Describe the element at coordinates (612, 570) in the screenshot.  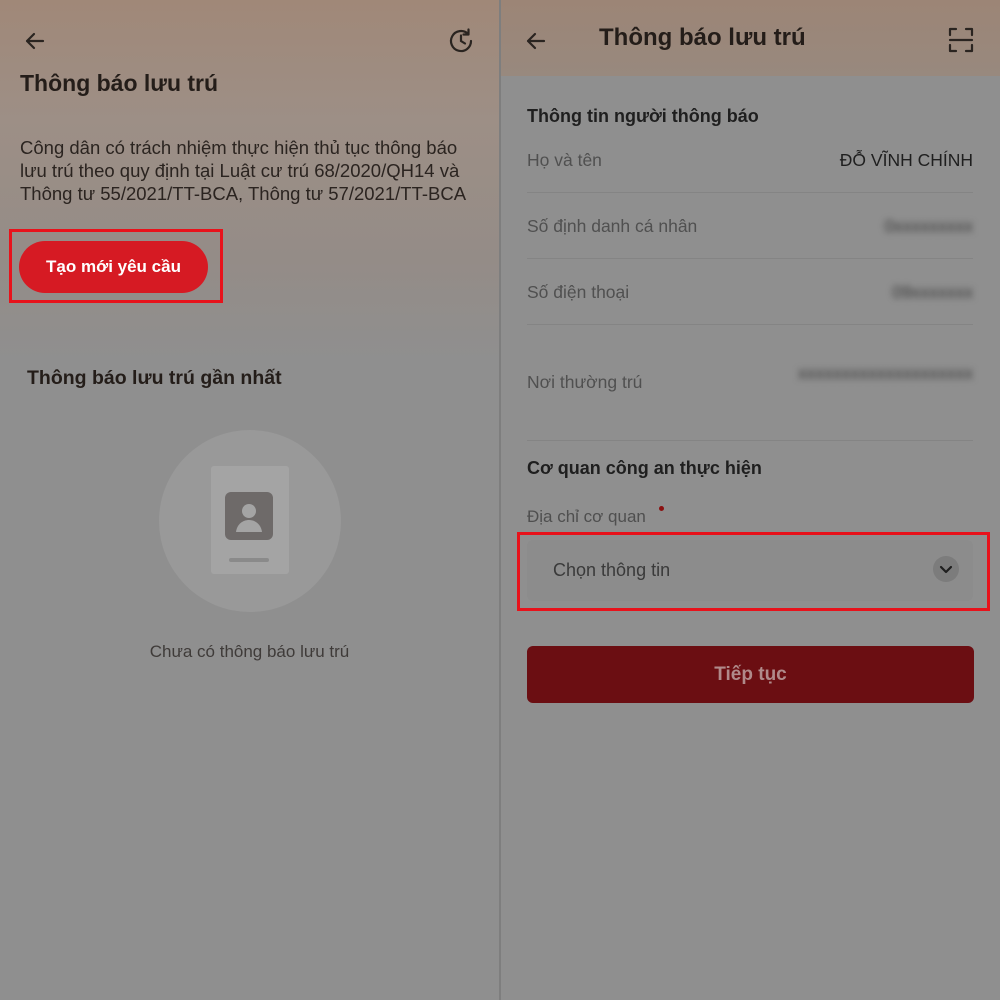
I see `select-placeholder: Chọn thông tin` at that location.